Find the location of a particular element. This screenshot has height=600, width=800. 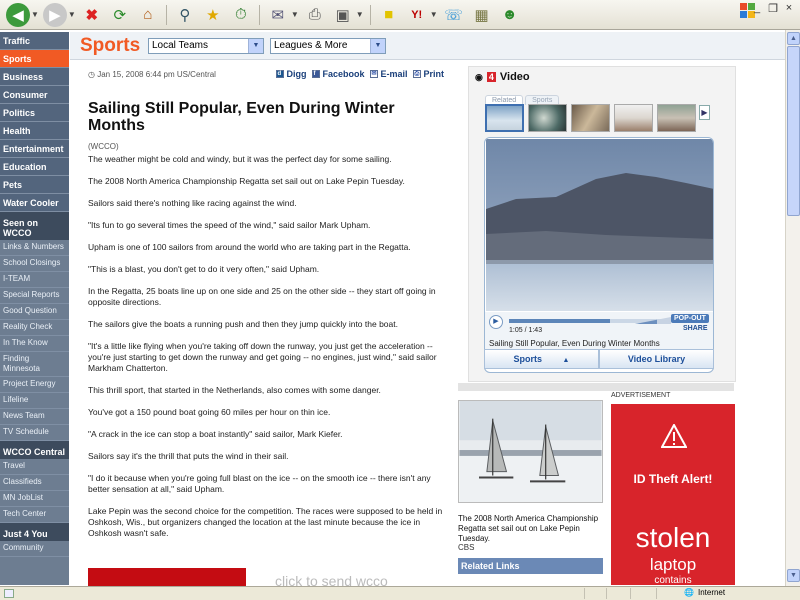

video-screen is located at coordinates (600, 225).